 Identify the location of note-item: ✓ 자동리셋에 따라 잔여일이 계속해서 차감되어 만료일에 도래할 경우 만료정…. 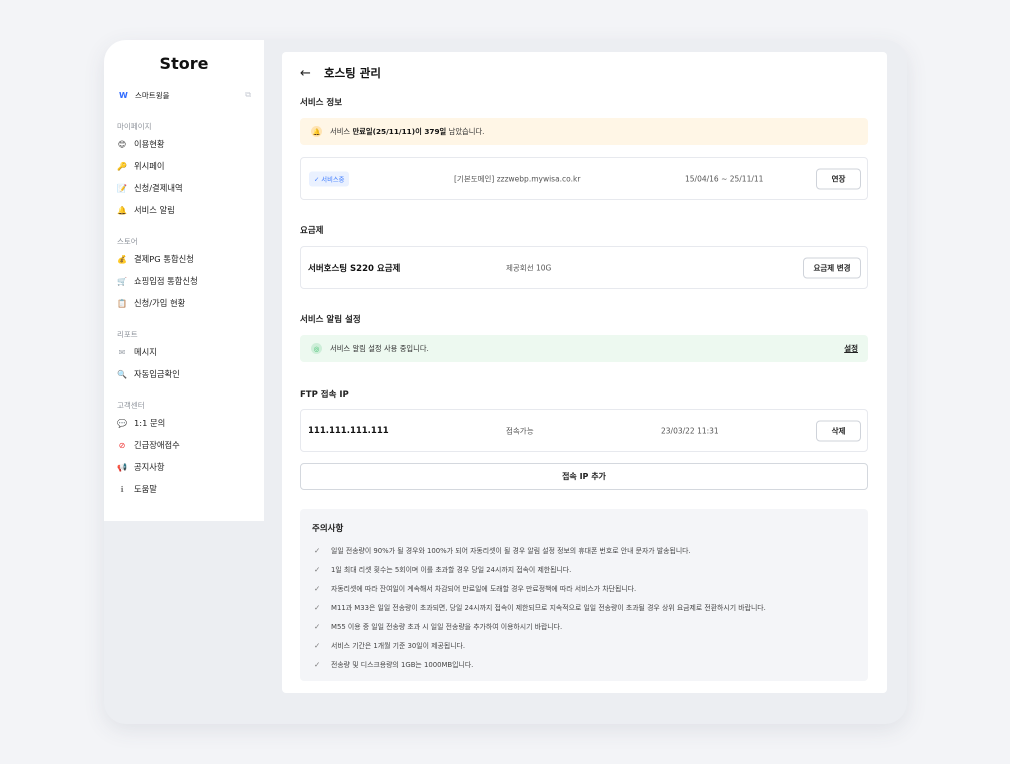
(475, 588).